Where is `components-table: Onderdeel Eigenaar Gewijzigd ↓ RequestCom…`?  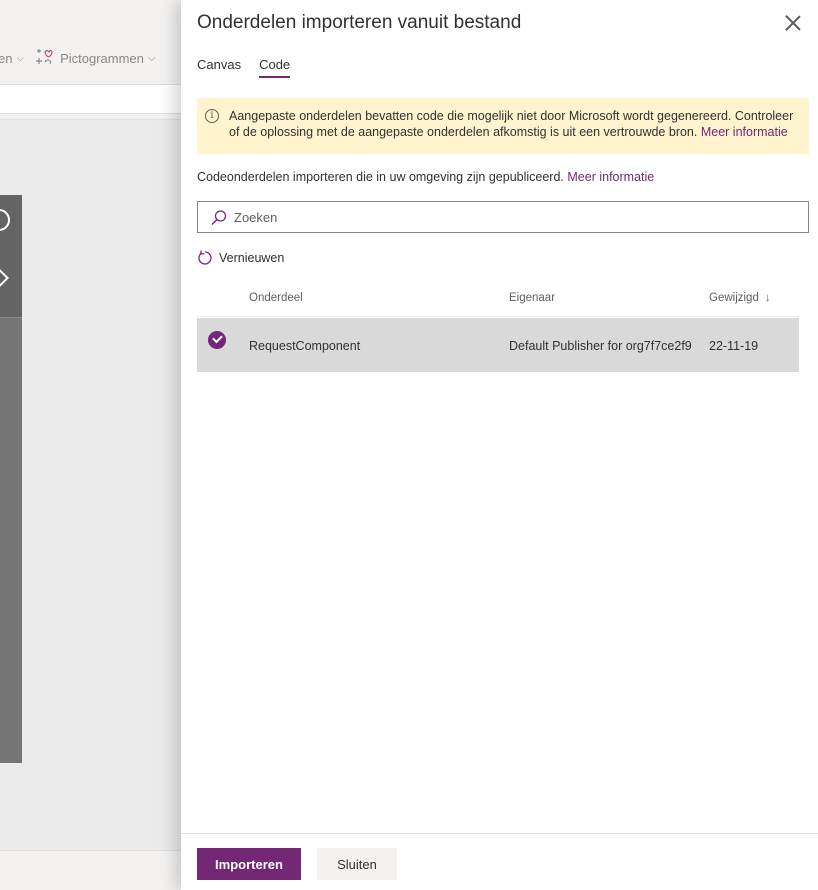 components-table: Onderdeel Eigenaar Gewijzigd ↓ RequestCom… is located at coordinates (498, 327).